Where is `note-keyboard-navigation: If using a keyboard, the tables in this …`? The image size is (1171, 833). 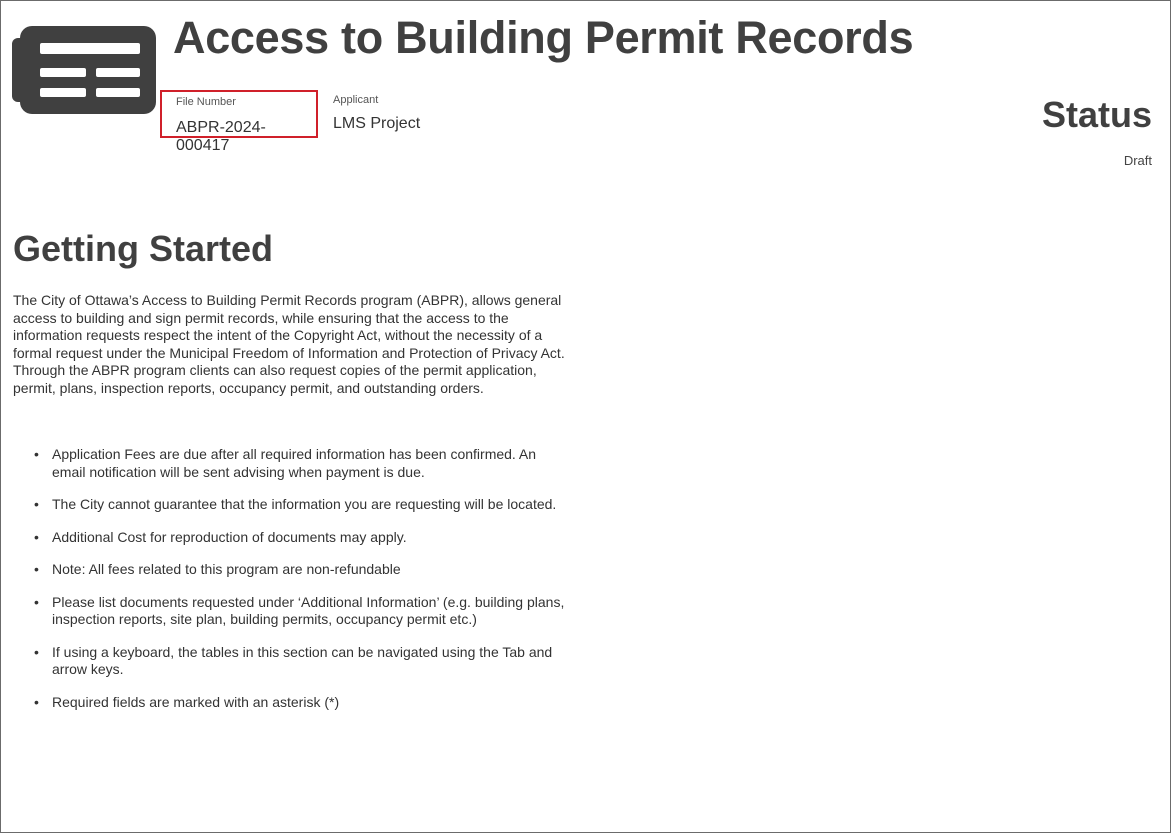 note-keyboard-navigation: If using a keyboard, the tables in this … is located at coordinates (293, 661).